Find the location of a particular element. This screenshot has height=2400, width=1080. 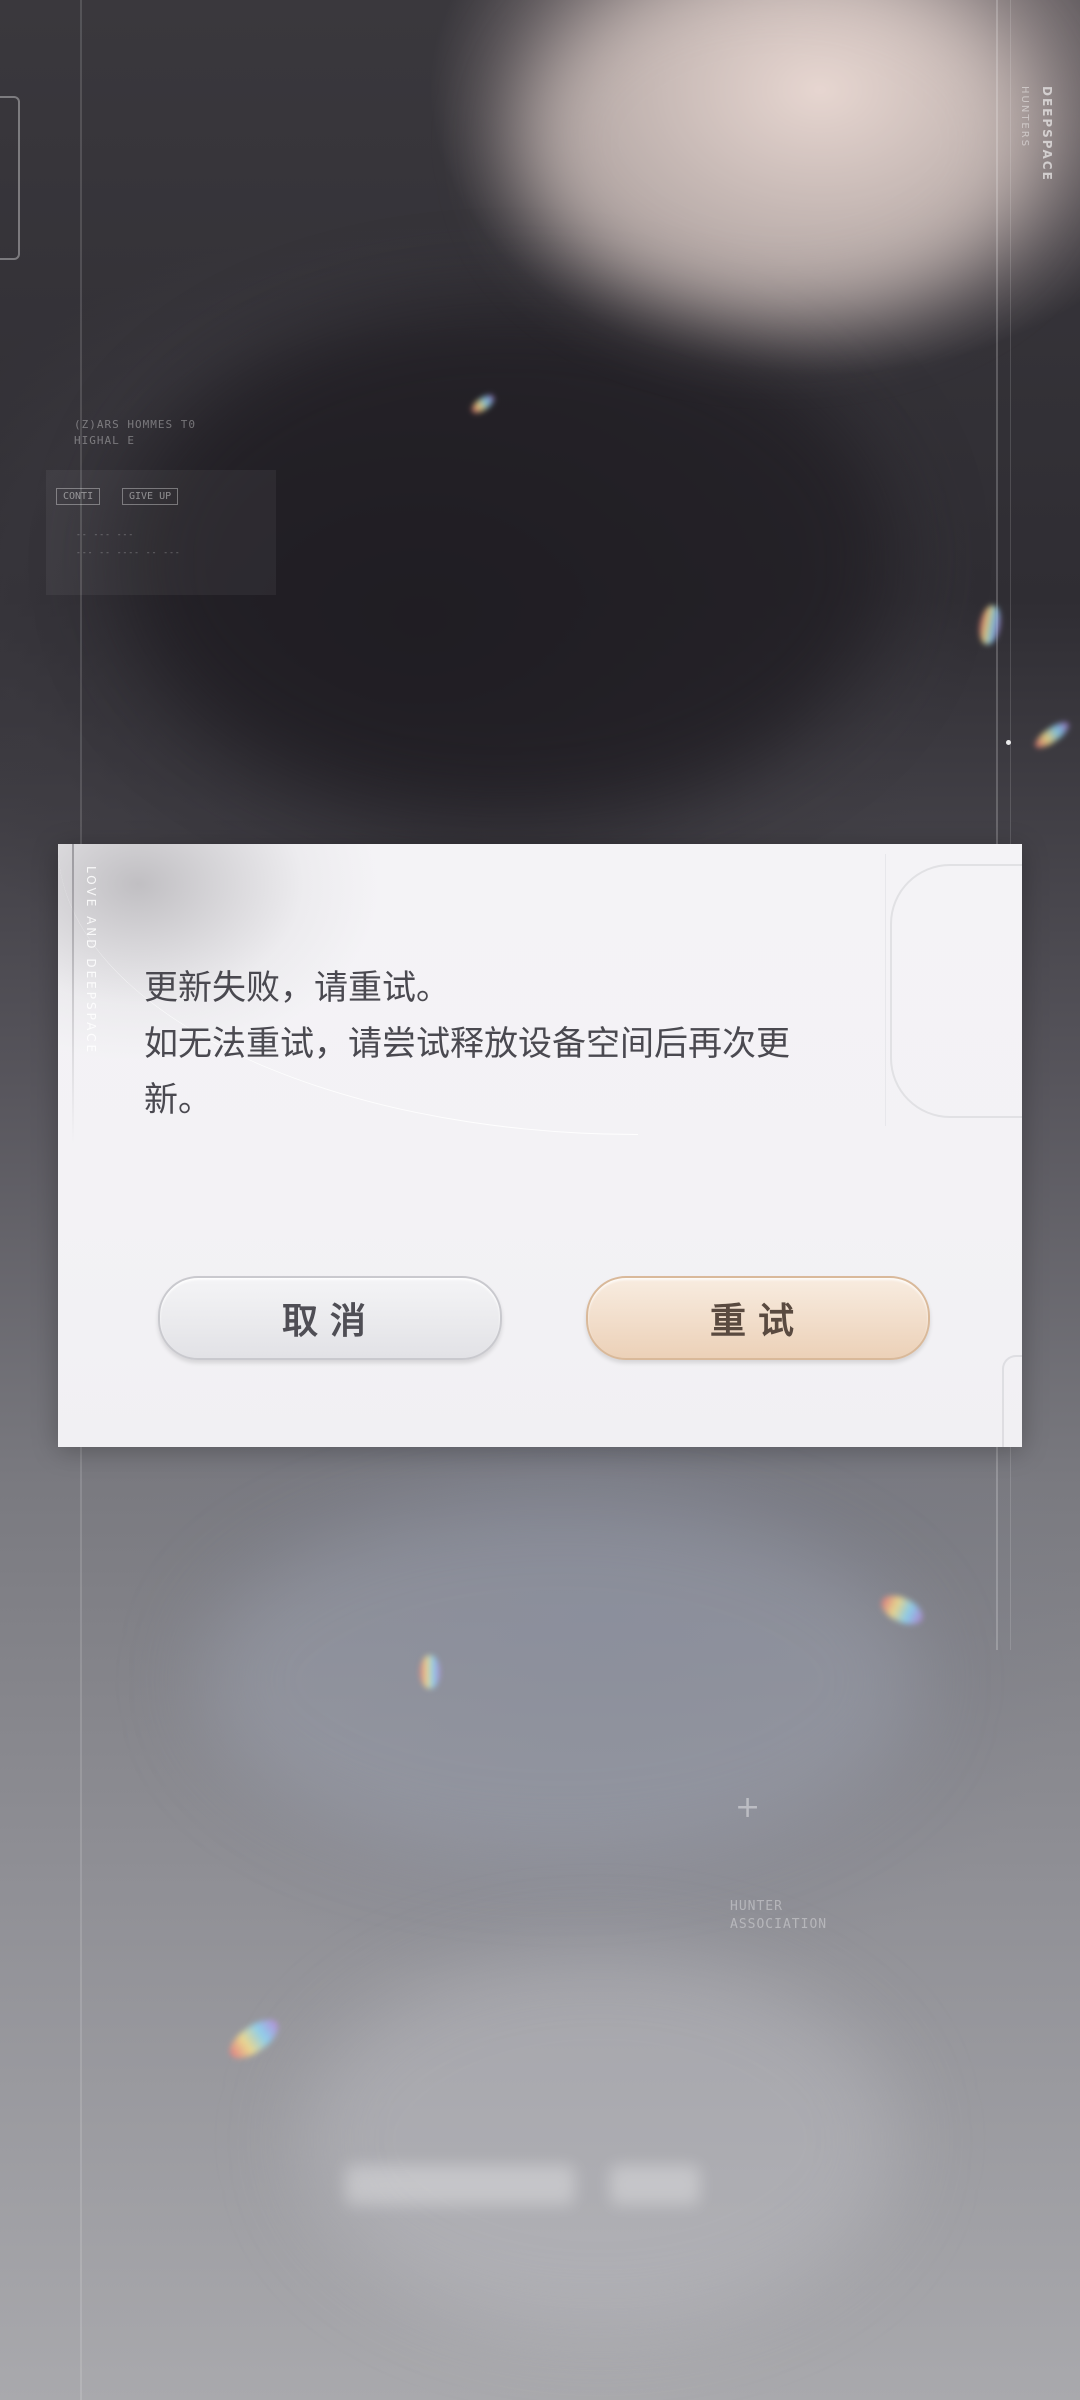

cancel-button-label: 取消 is located at coordinates (329, 1321).